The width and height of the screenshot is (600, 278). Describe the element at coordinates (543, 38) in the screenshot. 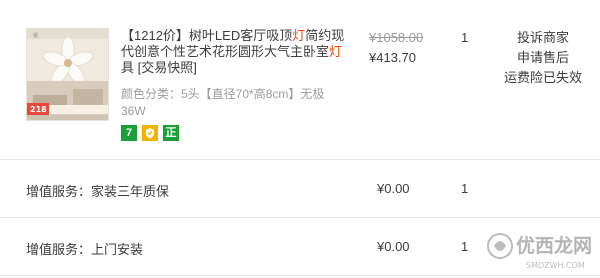

I see `complain-seller-link: 投诉商家` at that location.